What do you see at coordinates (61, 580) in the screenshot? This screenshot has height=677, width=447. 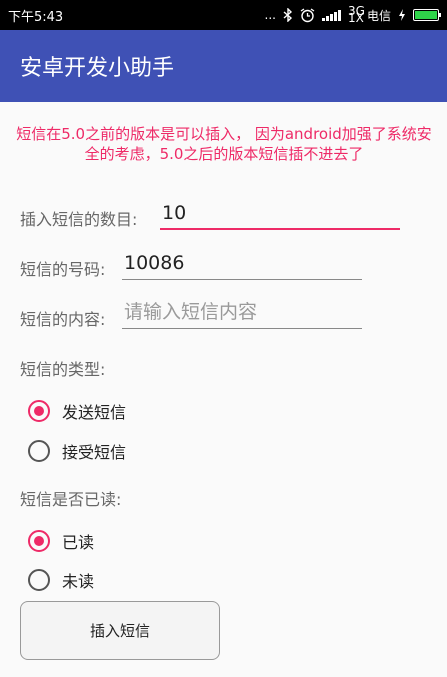 I see `radio-unread: 未读` at bounding box center [61, 580].